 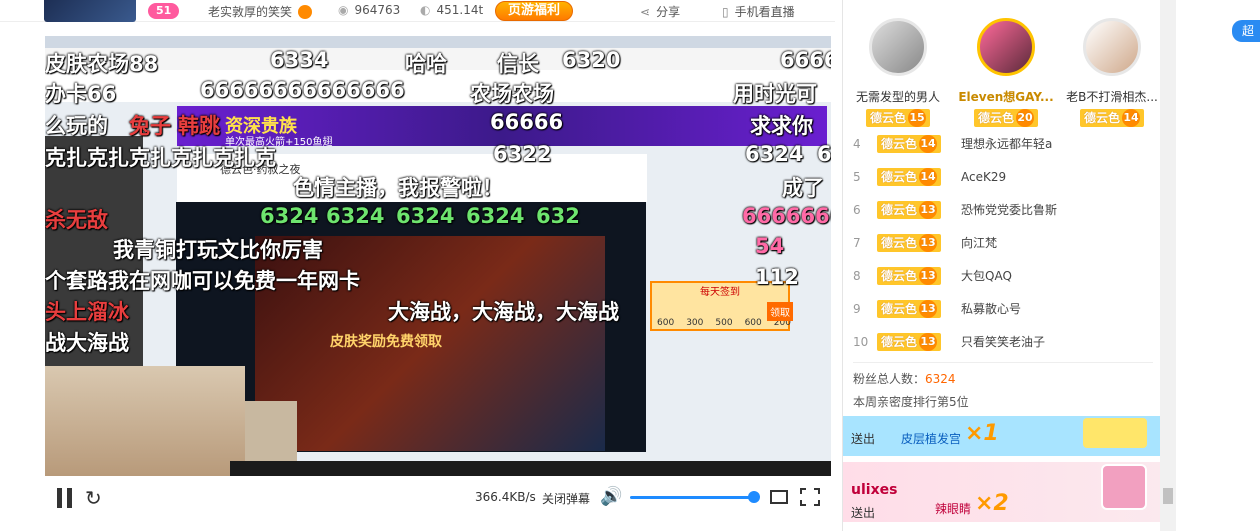 What do you see at coordinates (991, 309) in the screenshot?
I see `fan-name: 私募散心号` at bounding box center [991, 309].